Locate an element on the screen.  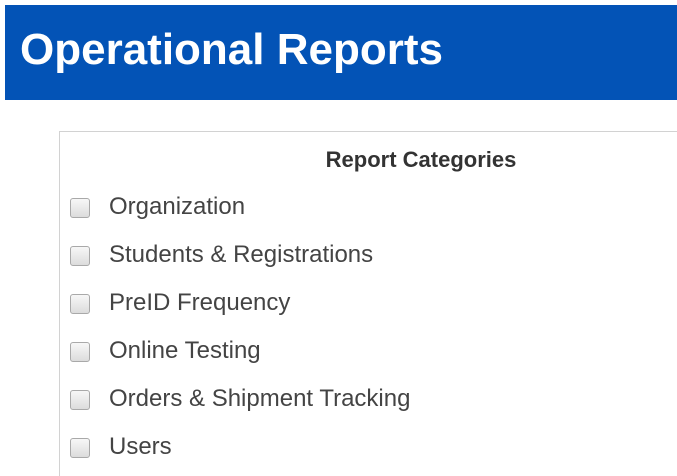
category-label-preid-frequency: PreID Frequency is located at coordinates (199, 303).